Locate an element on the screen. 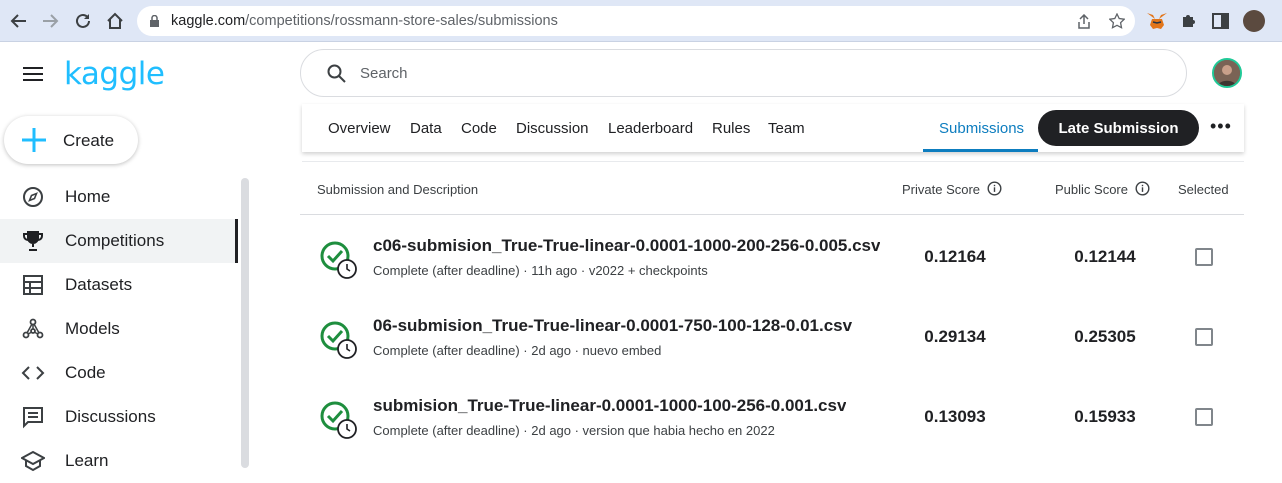  tab-data: Data is located at coordinates (426, 128).